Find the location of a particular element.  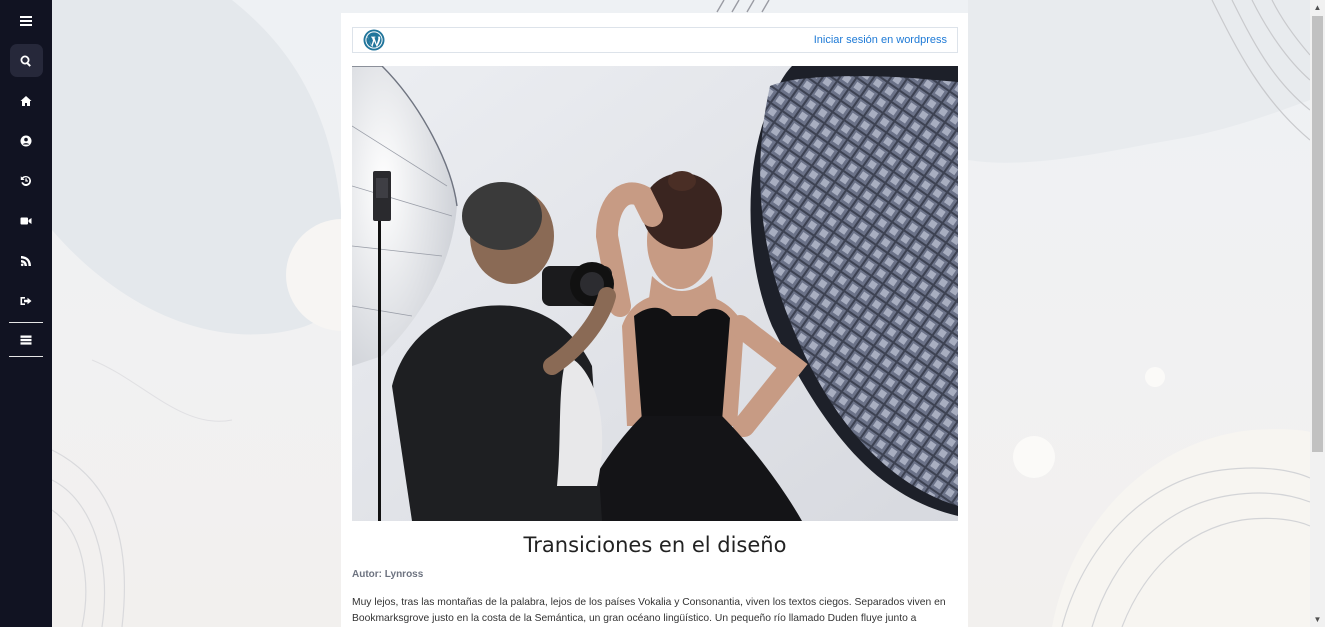

wordpress-bar: Iniciar sesión en wordpress is located at coordinates (655, 40).